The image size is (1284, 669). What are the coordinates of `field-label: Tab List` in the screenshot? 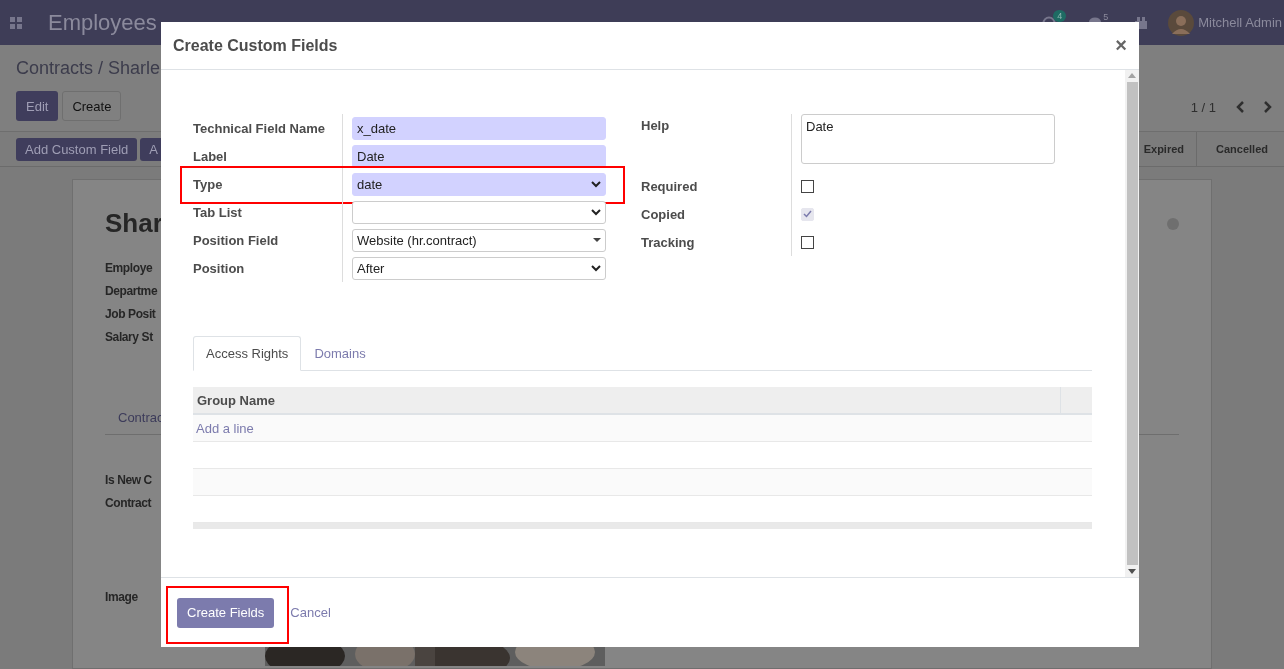 It's located at (218, 212).